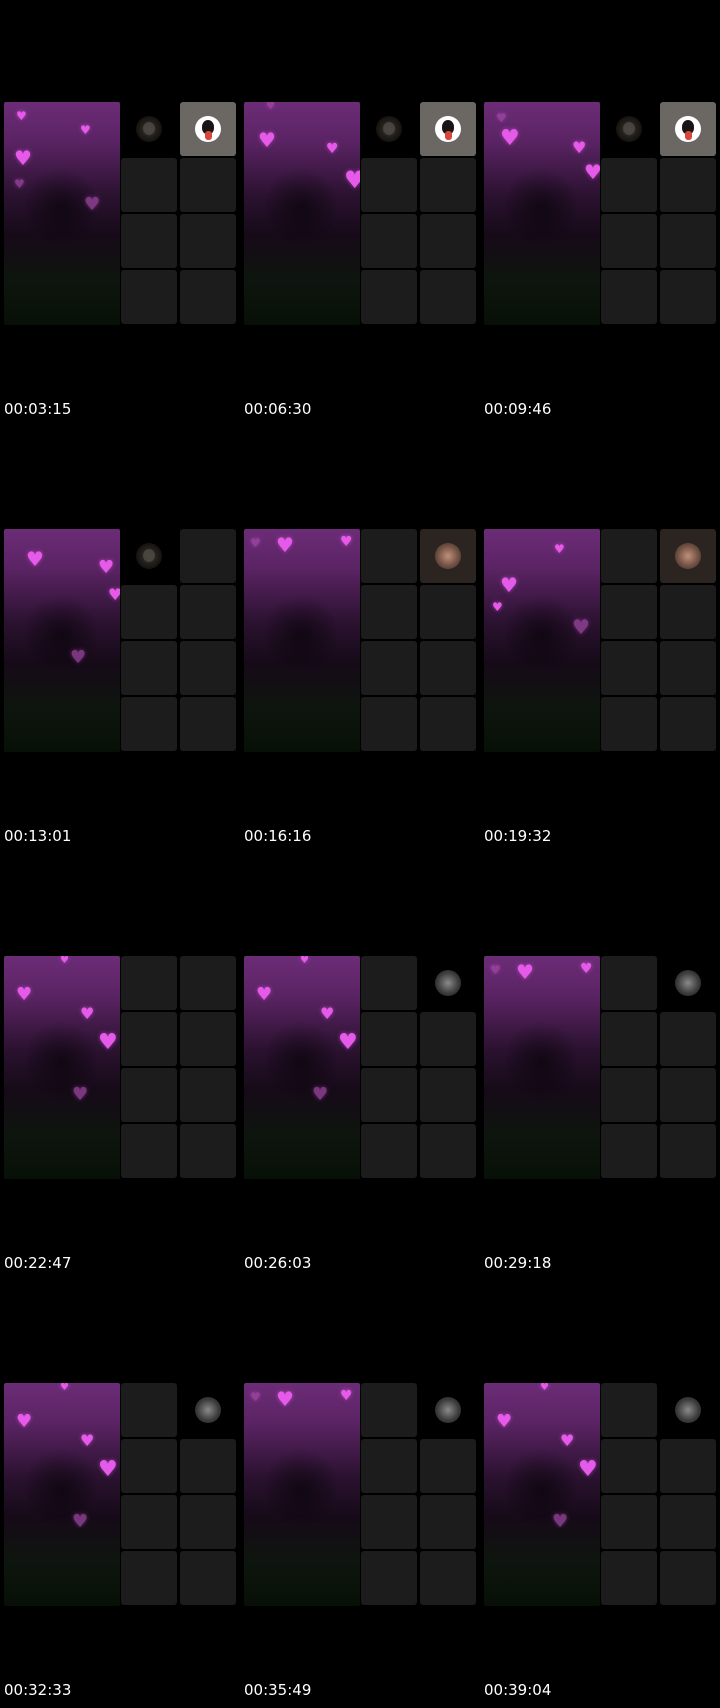  What do you see at coordinates (24, 1421) in the screenshot?
I see `heart-icon: ♥` at bounding box center [24, 1421].